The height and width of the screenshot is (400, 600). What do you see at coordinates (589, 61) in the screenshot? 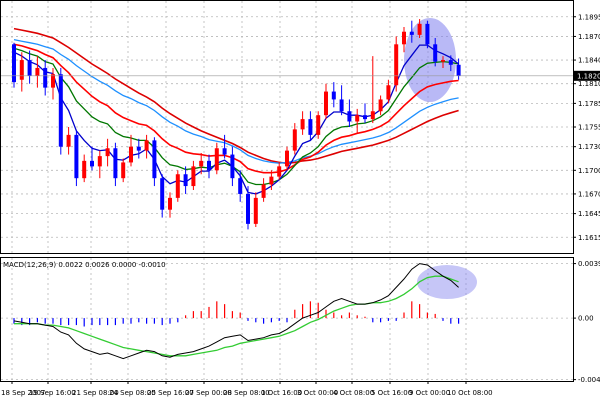
I see `price-tick-label: 1.1840` at bounding box center [589, 61].